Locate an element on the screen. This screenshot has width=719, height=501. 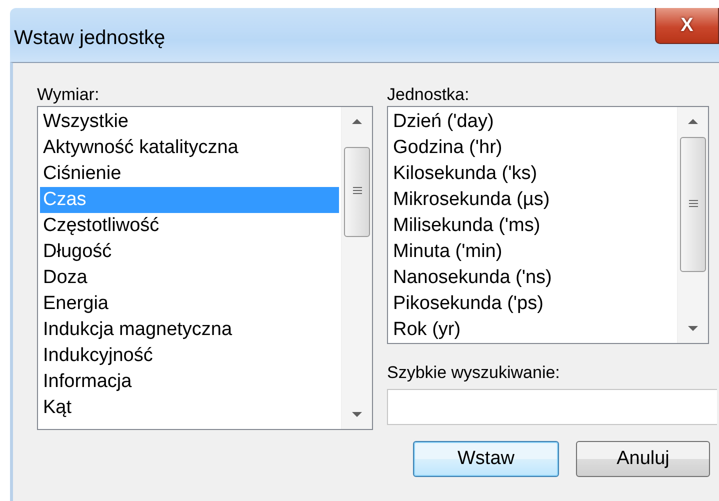
dimension-label: Wymiar: is located at coordinates (68, 95).